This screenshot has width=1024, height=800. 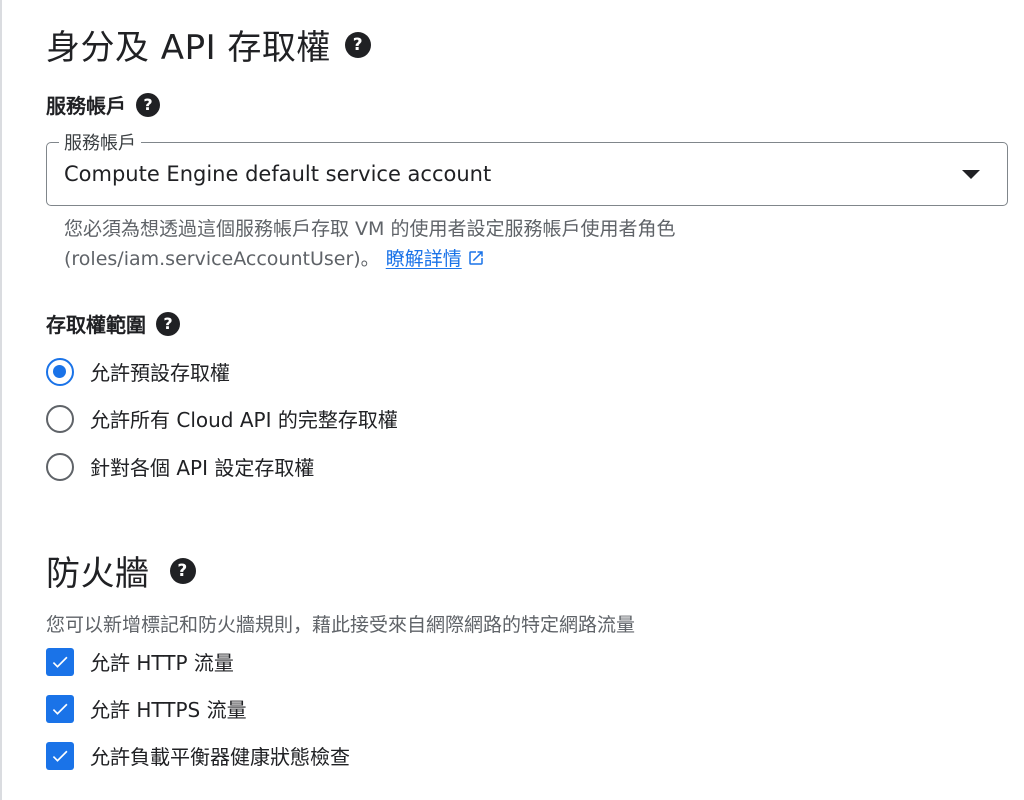 I want to click on identity-section-title-text: 身分及 API 存取權, so click(x=188, y=48).